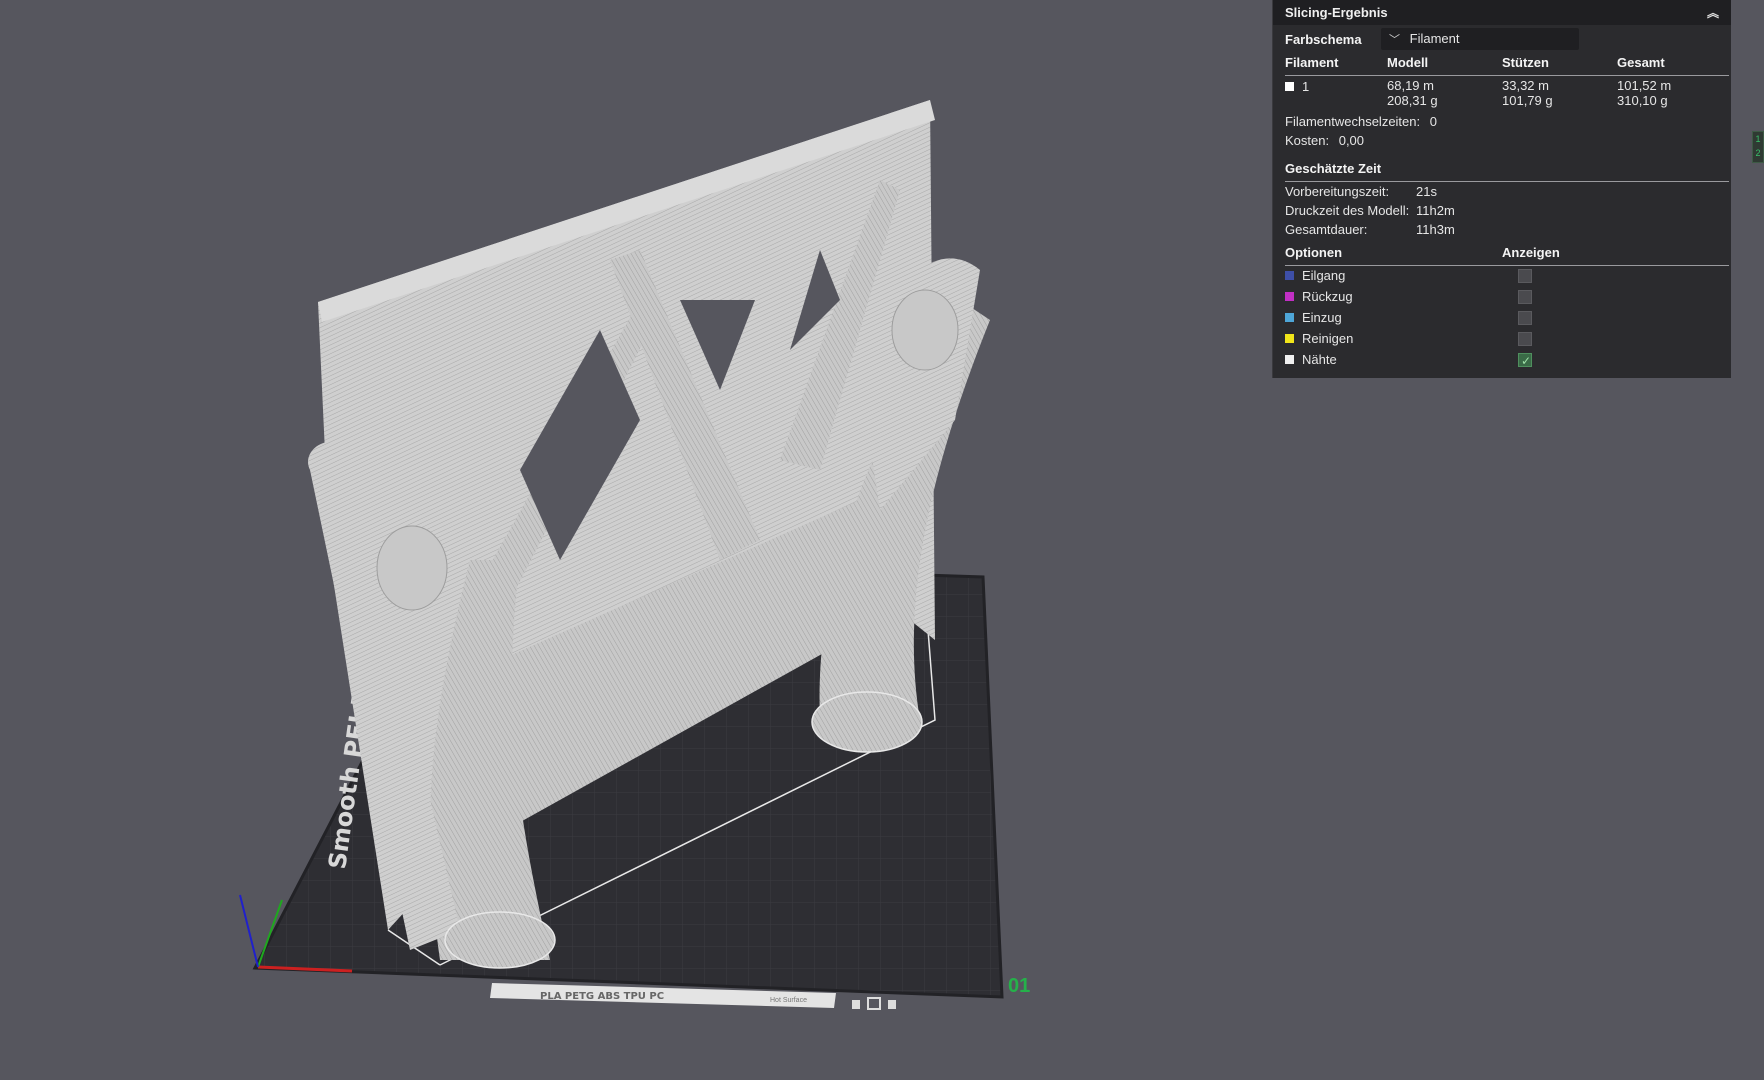 The image size is (1764, 1080). Describe the element at coordinates (1408, 62) in the screenshot. I see `col-model: Modell` at that location.